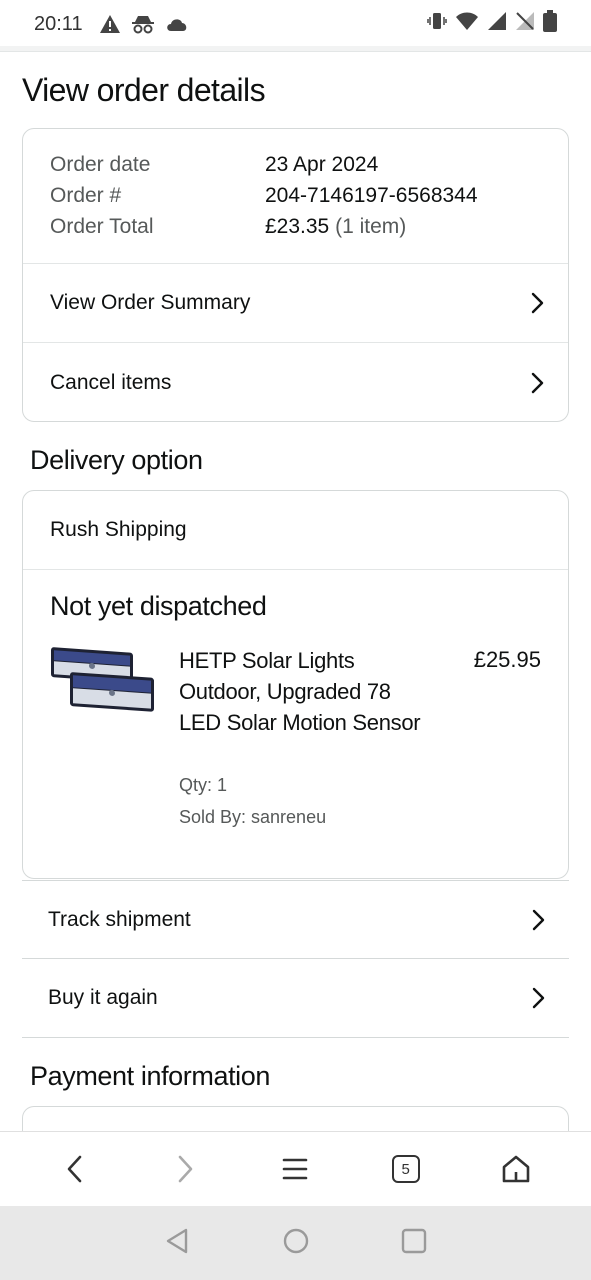 Image resolution: width=591 pixels, height=1280 pixels. I want to click on view-order-summary-label: View Order Summary, so click(150, 302).